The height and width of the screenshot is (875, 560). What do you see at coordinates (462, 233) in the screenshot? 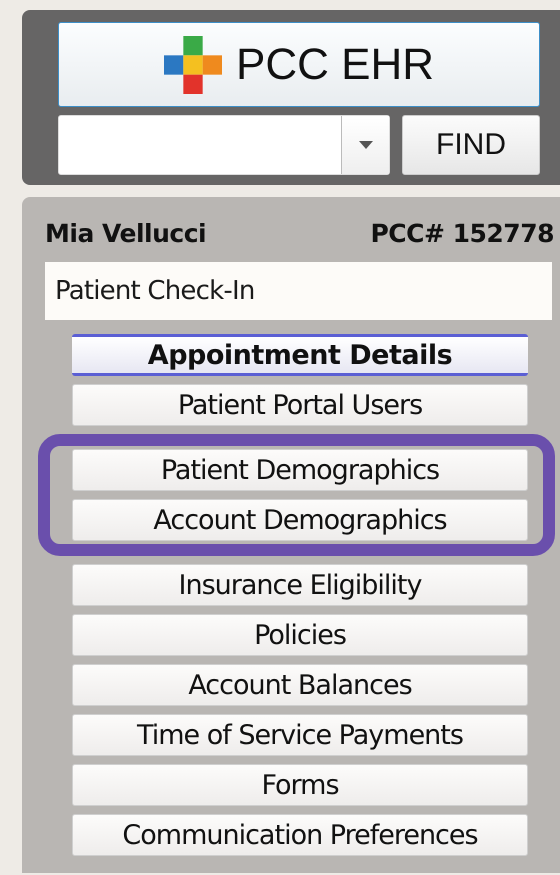
I see `chart-number: PCC# 152778` at bounding box center [462, 233].